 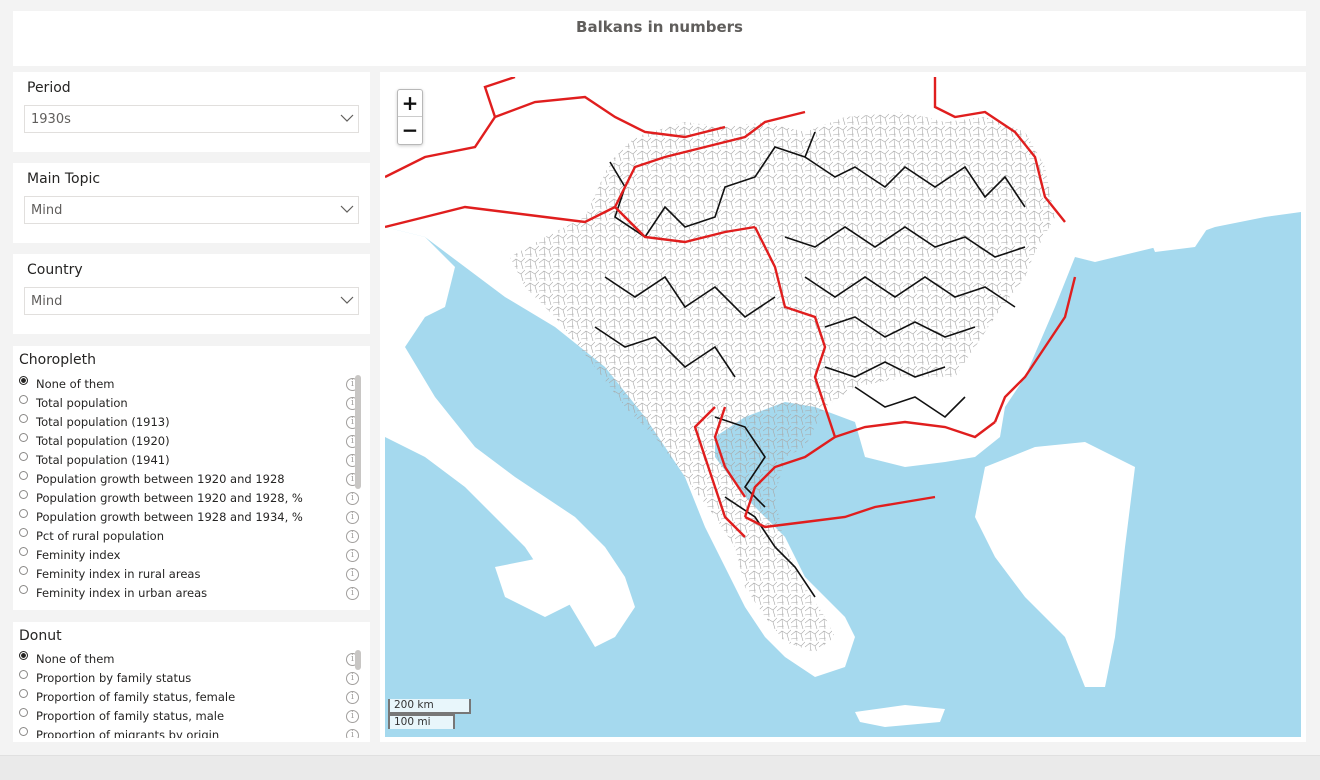 I want to click on page-footer, so click(x=660, y=767).